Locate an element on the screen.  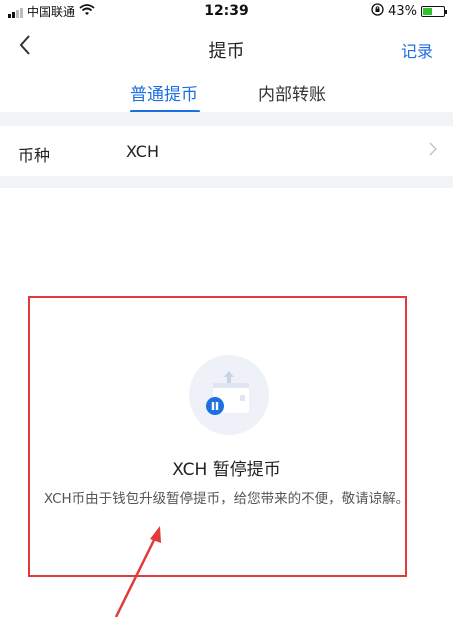
annotation-arrow-icon is located at coordinates (137, 571).